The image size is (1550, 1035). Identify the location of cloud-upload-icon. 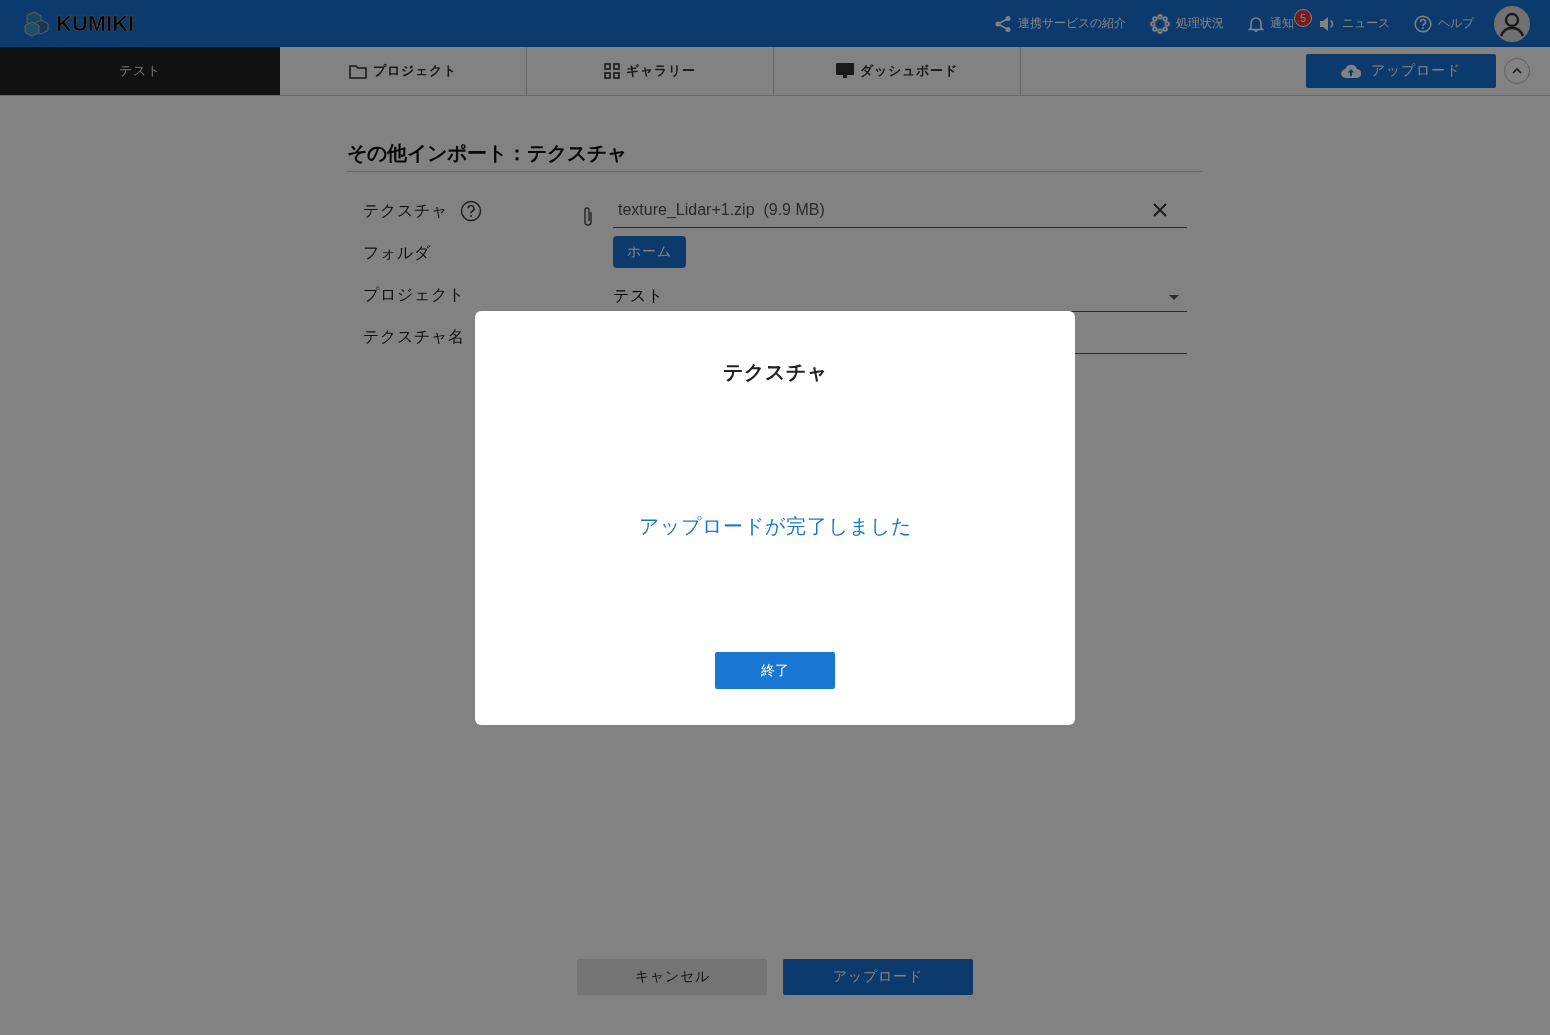
(1351, 71).